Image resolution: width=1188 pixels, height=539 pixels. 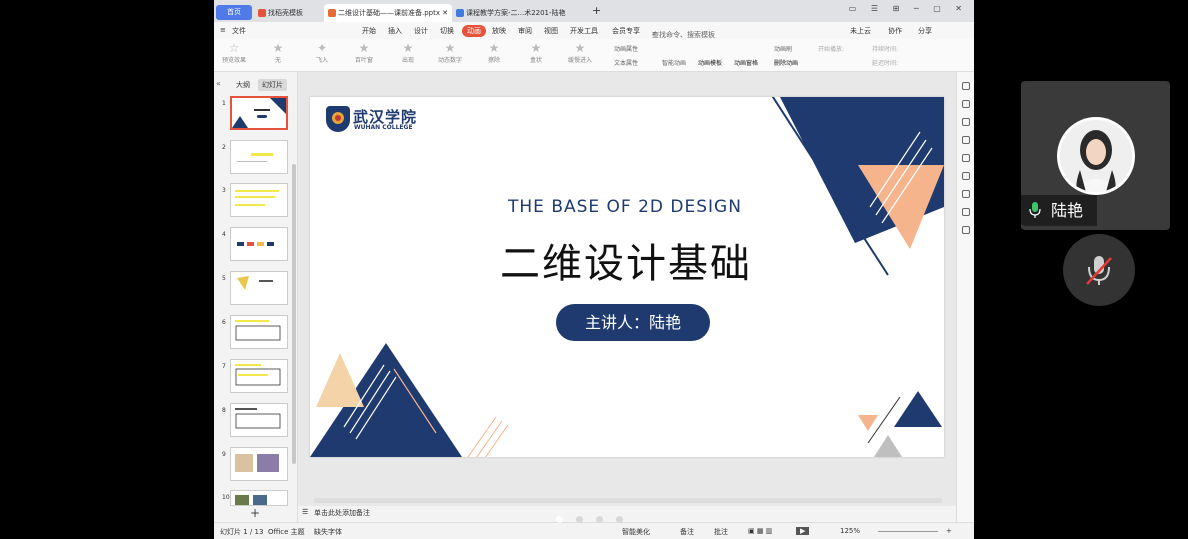 I want to click on window-controls: ▭ ☰ ⊞ ─ ▢ ✕, so click(x=908, y=8).